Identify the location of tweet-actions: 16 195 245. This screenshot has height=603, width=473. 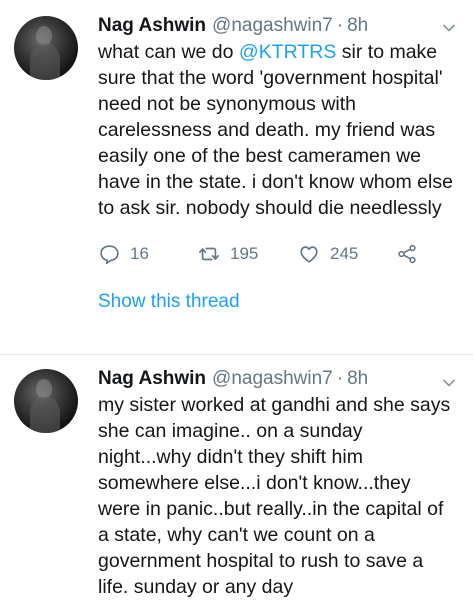
(276, 254).